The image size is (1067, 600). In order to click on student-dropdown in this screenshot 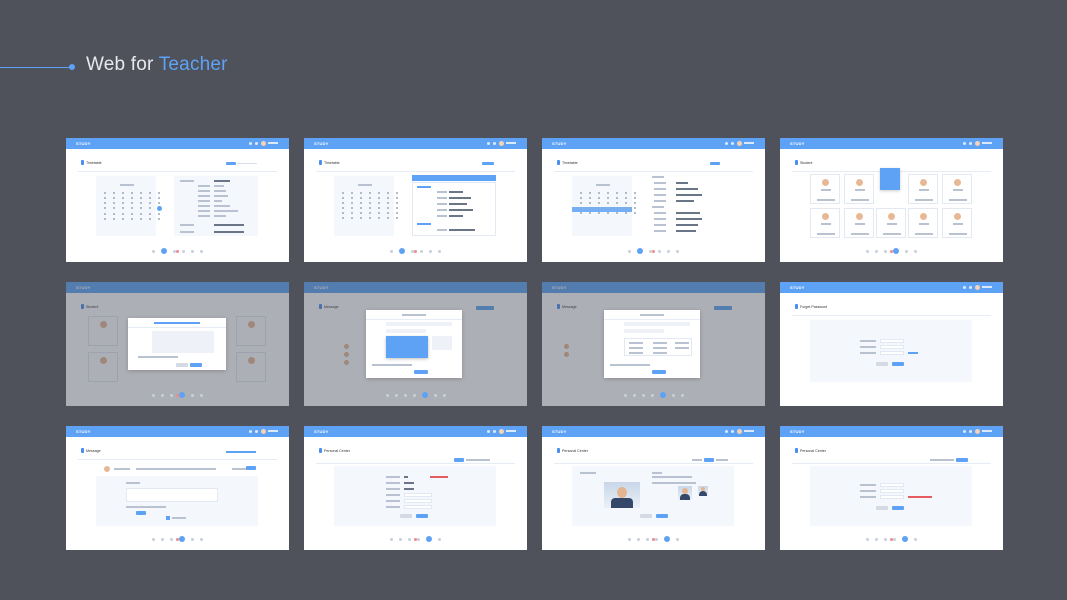, I will do `click(407, 347)`.